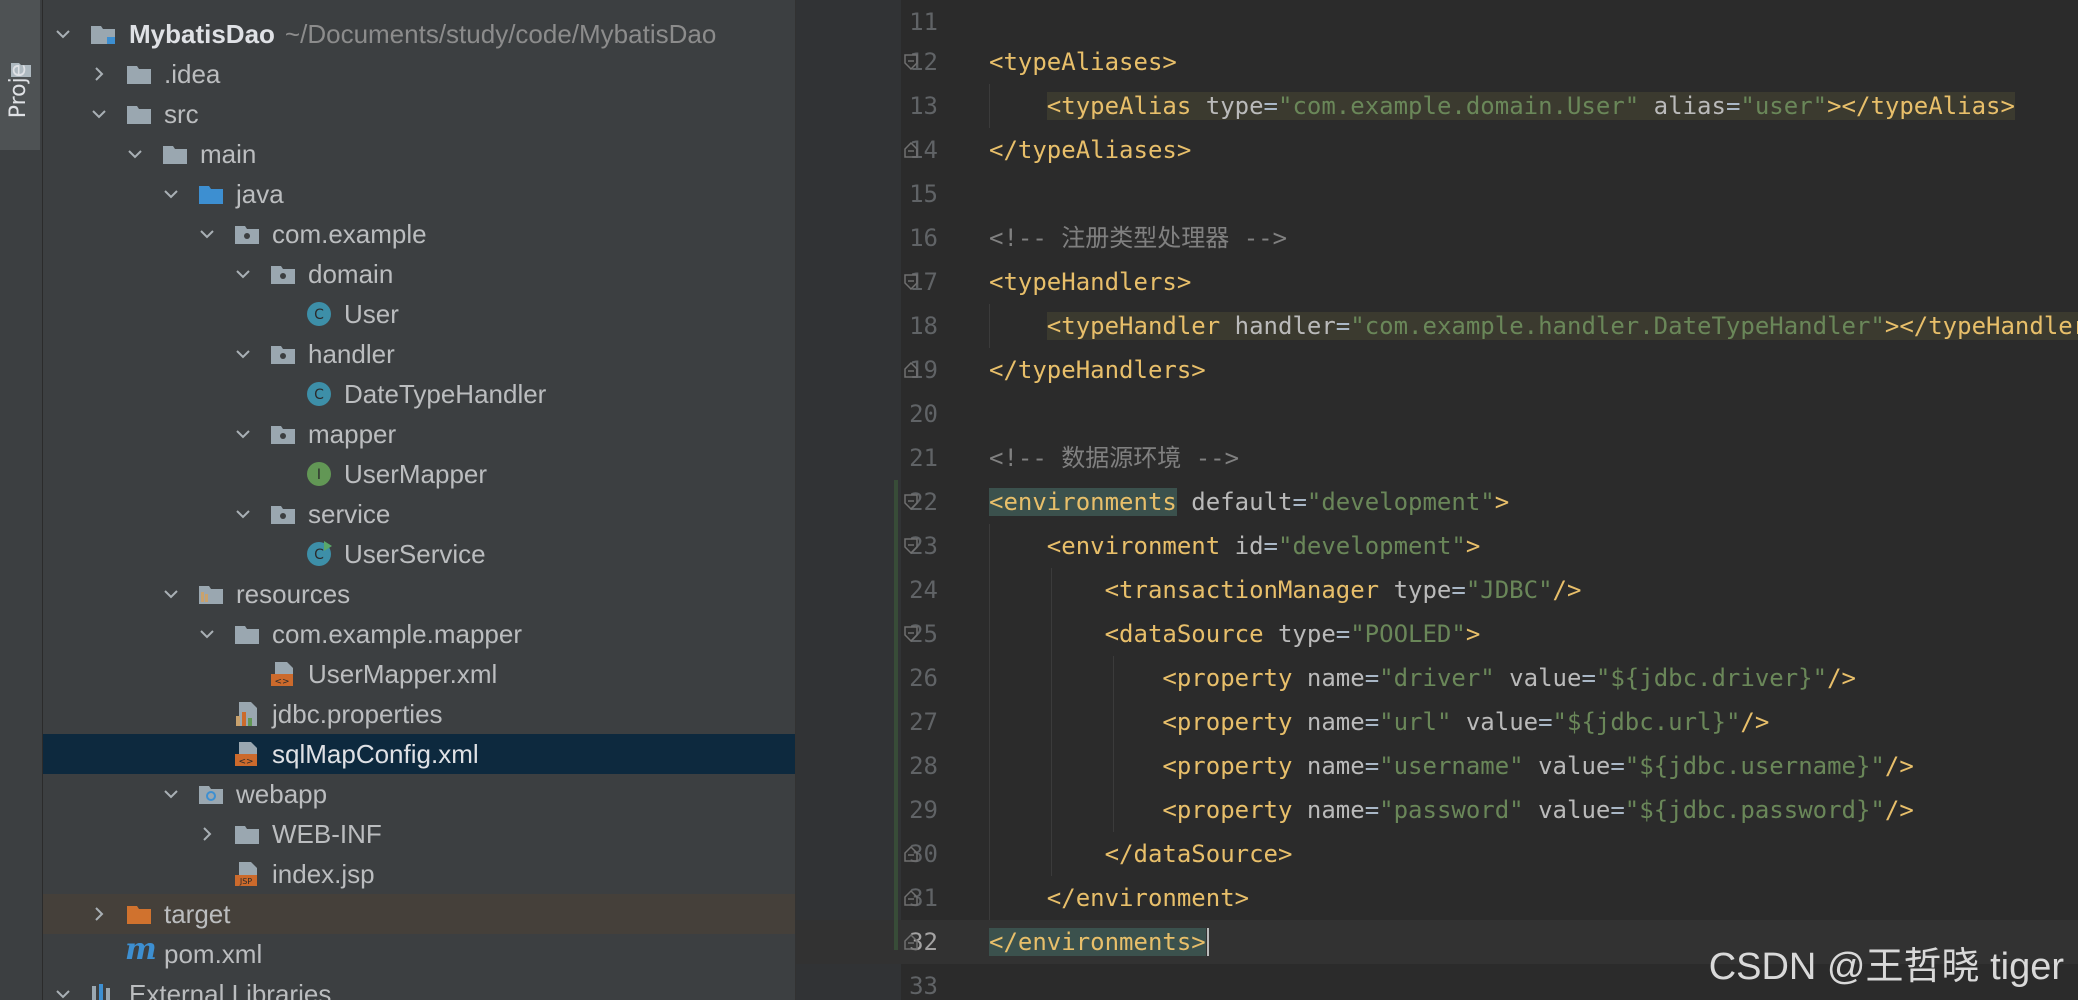  What do you see at coordinates (1235, 546) in the screenshot?
I see `code-line-23: <environment id="development">` at bounding box center [1235, 546].